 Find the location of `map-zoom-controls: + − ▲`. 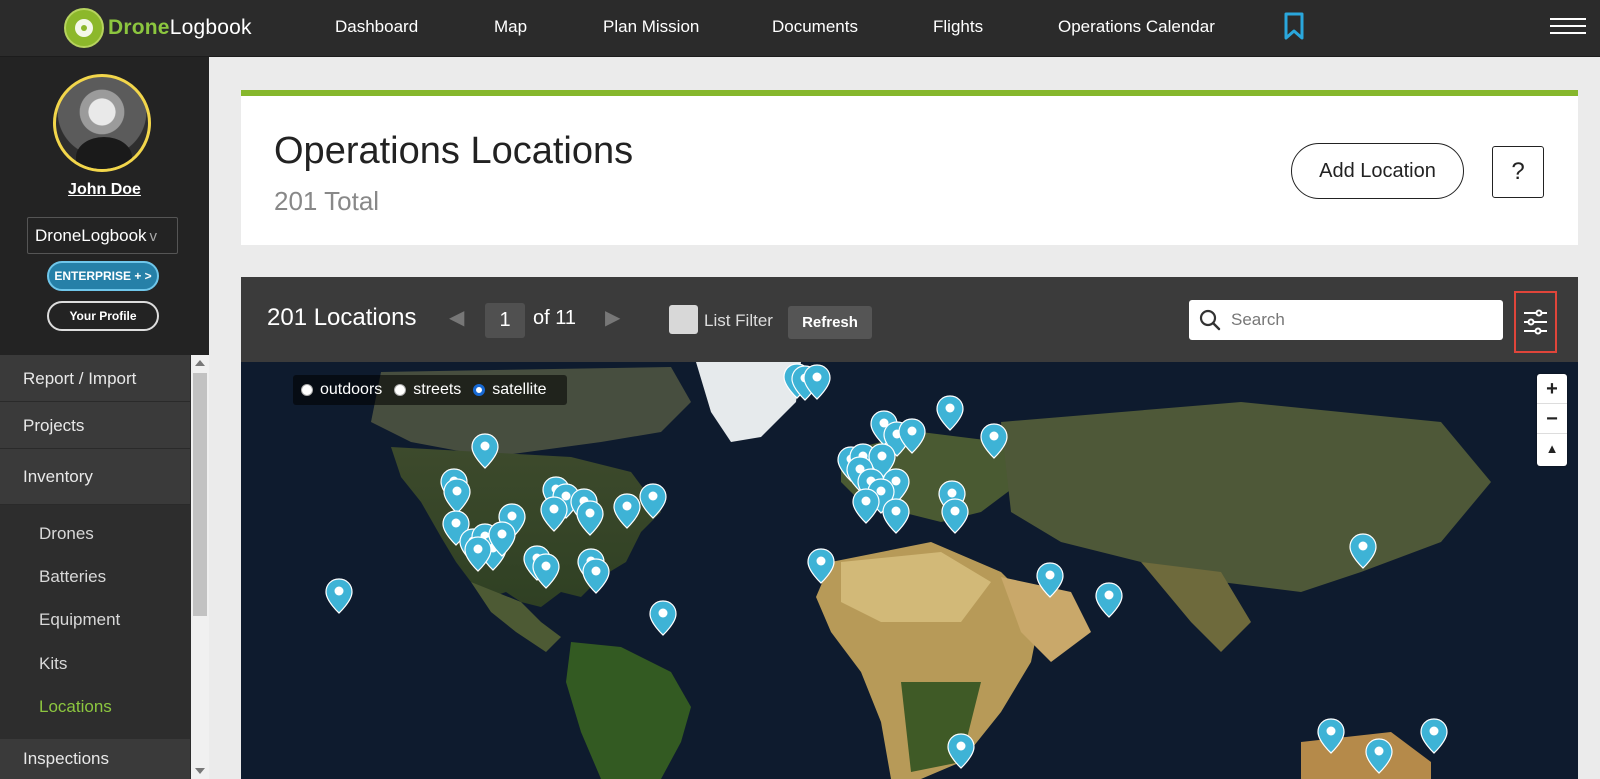

map-zoom-controls: + − ▲ is located at coordinates (1552, 420).